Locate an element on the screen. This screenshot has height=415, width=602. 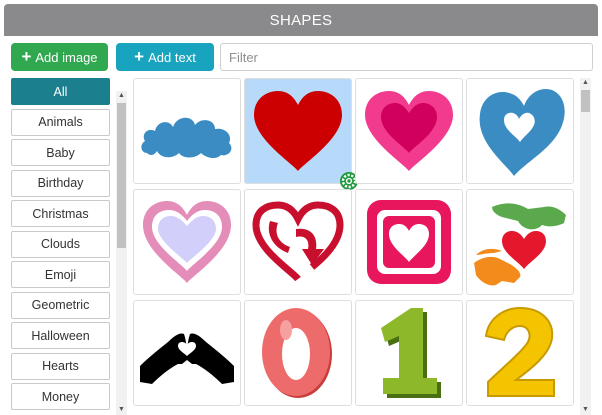
hands-holding-heart-icon is located at coordinates (520, 244).